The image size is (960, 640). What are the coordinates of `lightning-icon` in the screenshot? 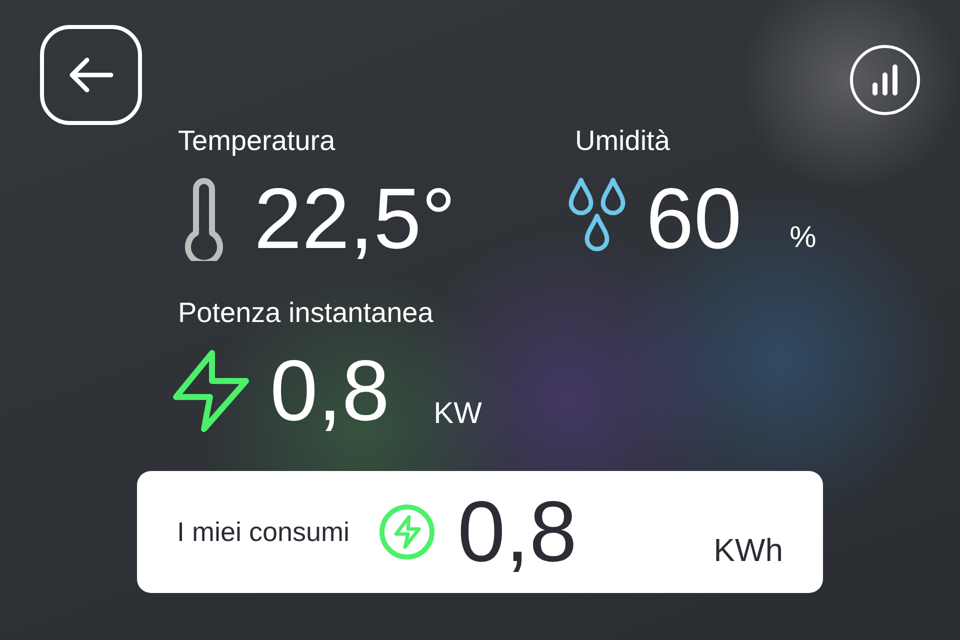 It's located at (211, 391).